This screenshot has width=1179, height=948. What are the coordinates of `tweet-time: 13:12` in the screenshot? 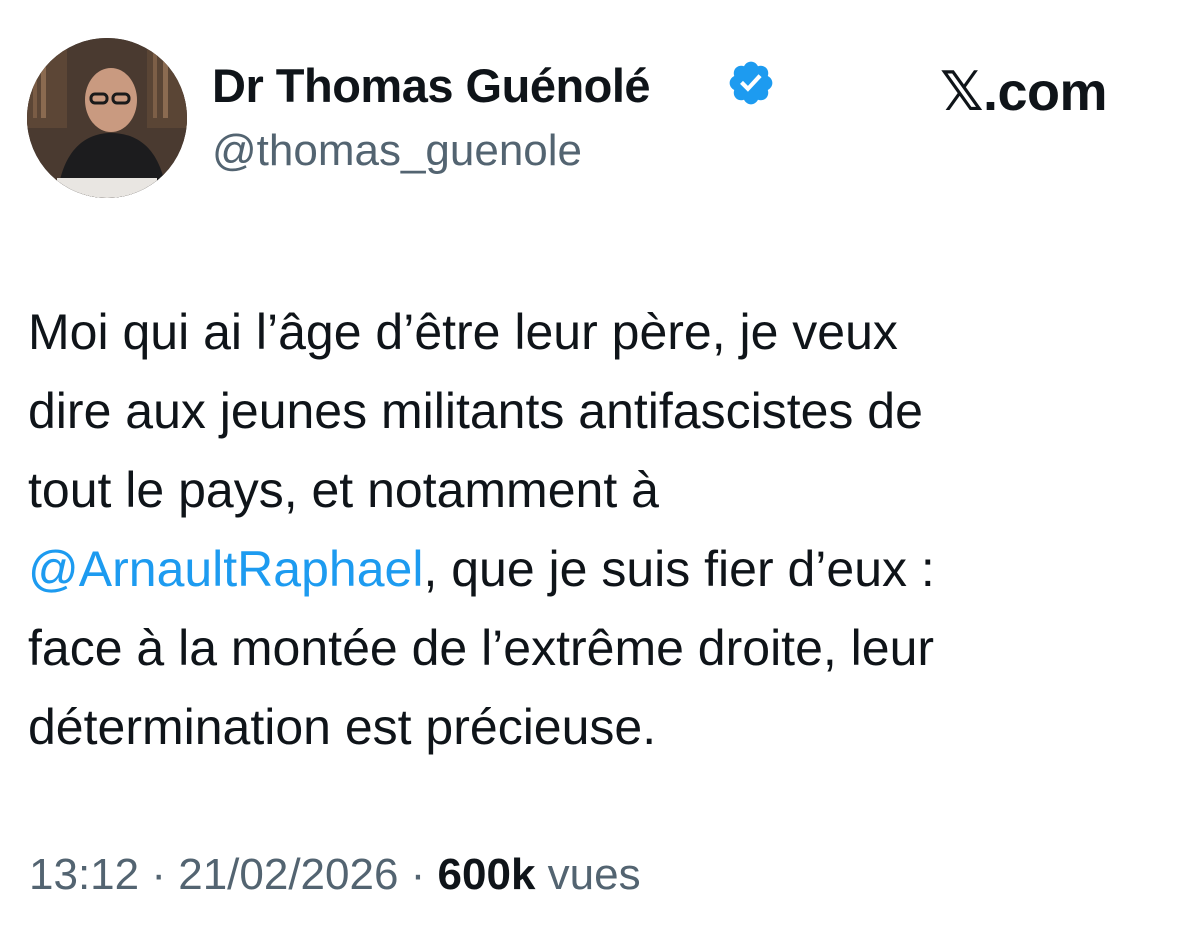 It's located at (84, 874).